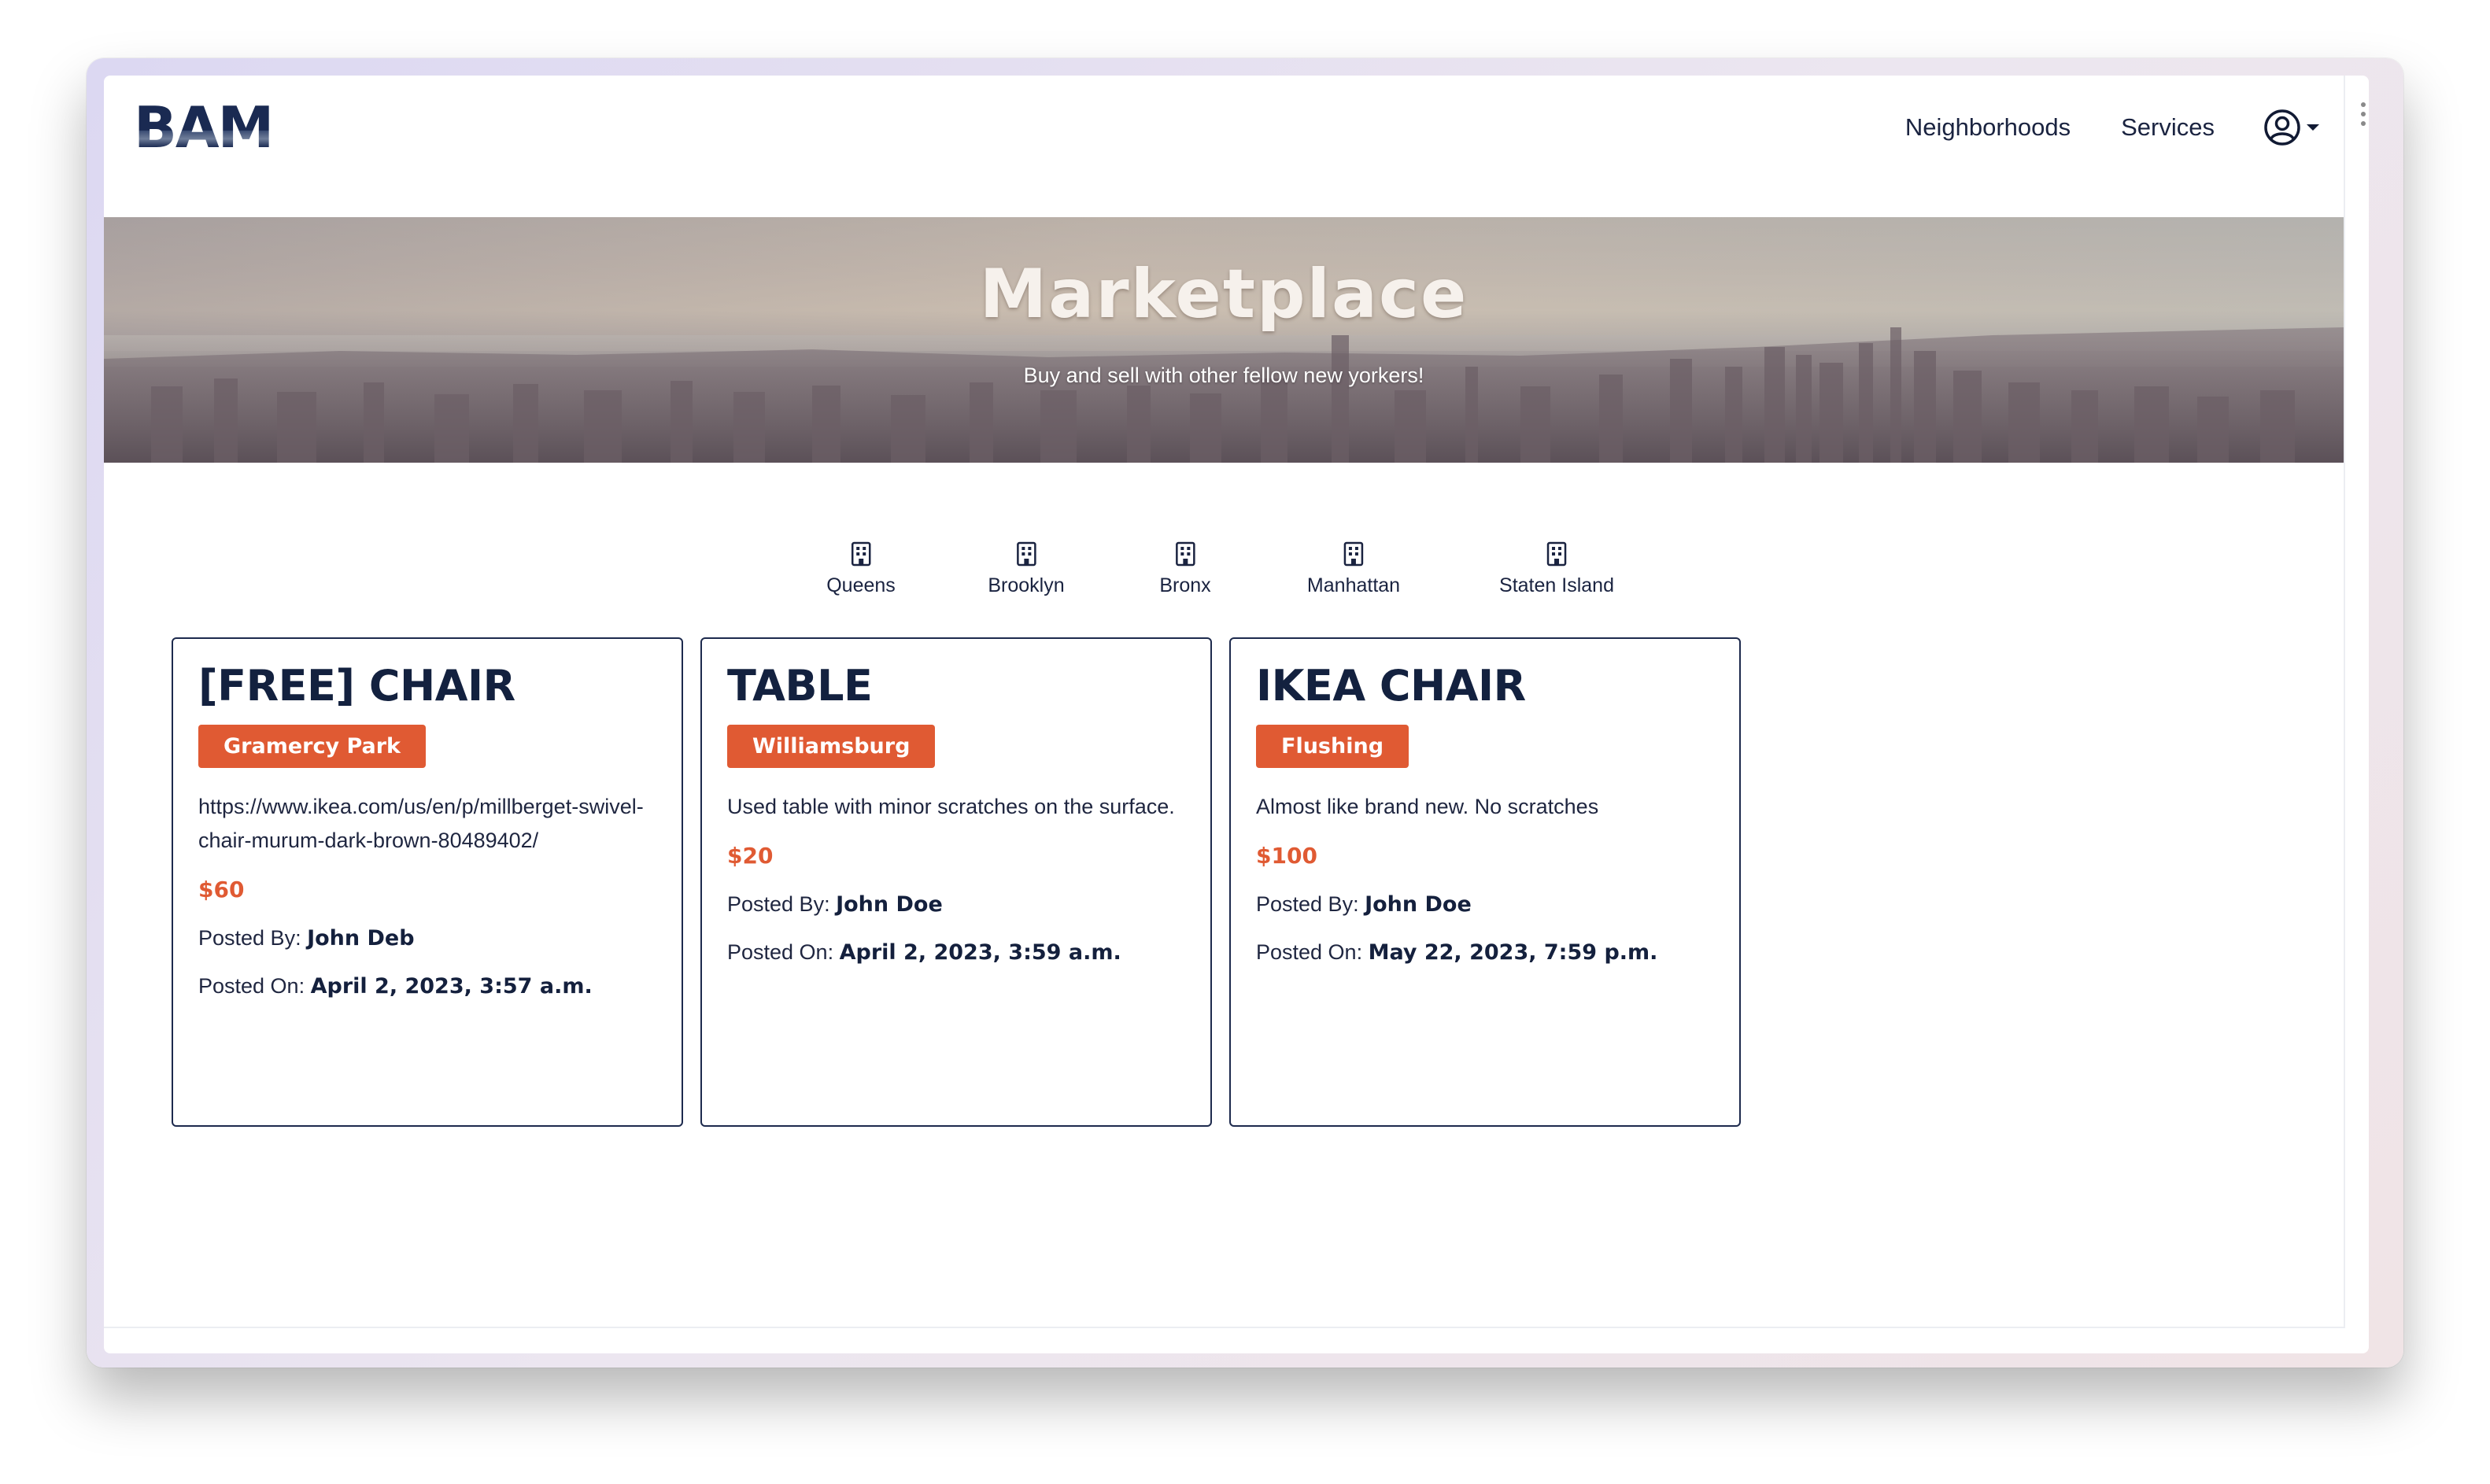 This screenshot has width=2490, height=1484. Describe the element at coordinates (1427, 807) in the screenshot. I see `listing-description: Almost like brand new. No scratches` at that location.